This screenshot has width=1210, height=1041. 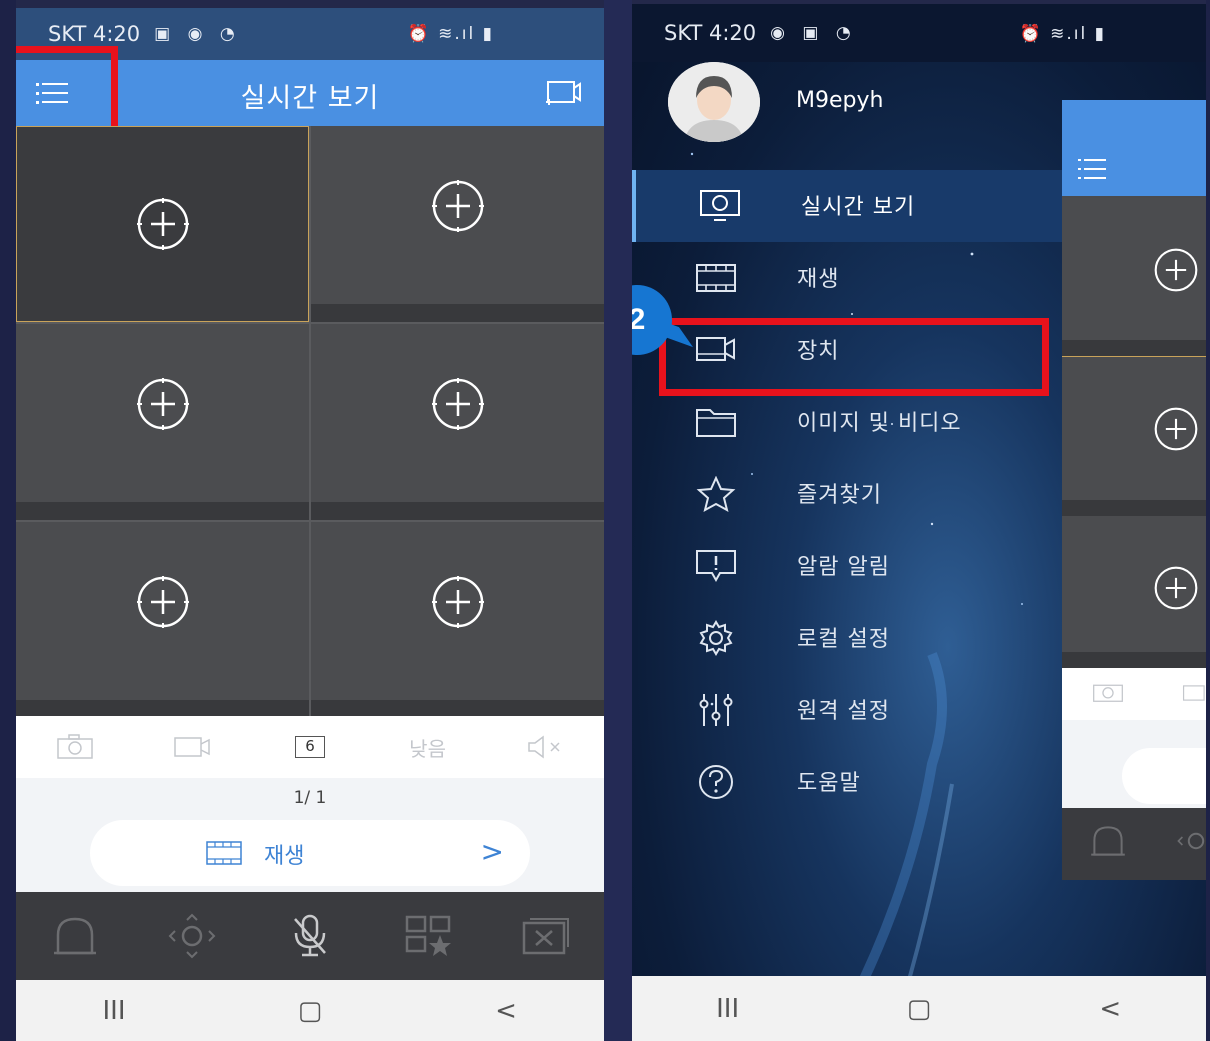 I want to click on drawer-item-favorites: 즐겨찾기, so click(x=847, y=494).